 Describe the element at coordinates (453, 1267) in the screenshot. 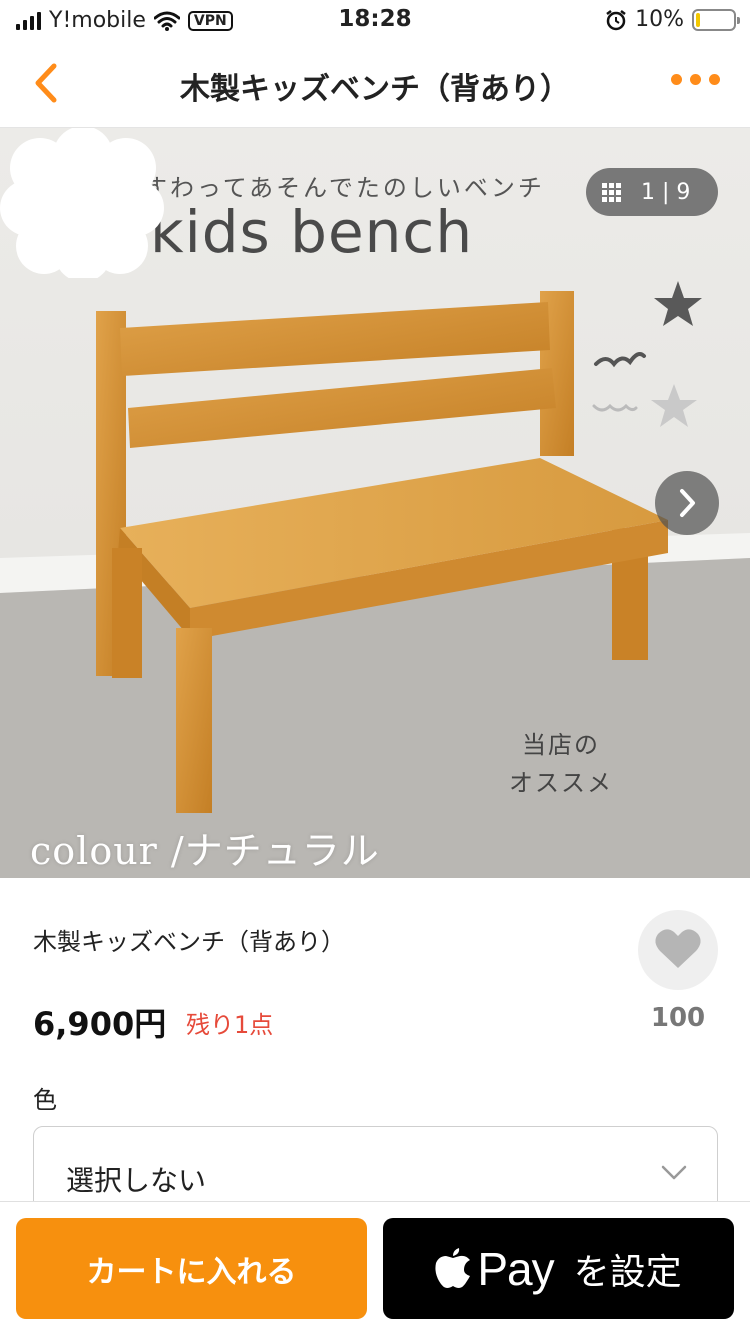

I see `apple-logo-icon` at that location.